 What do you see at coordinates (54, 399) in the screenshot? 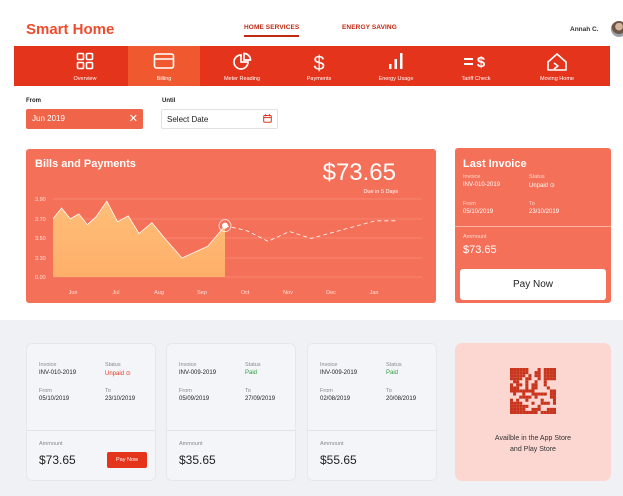
I see `from-value: 05/10/2019` at bounding box center [54, 399].